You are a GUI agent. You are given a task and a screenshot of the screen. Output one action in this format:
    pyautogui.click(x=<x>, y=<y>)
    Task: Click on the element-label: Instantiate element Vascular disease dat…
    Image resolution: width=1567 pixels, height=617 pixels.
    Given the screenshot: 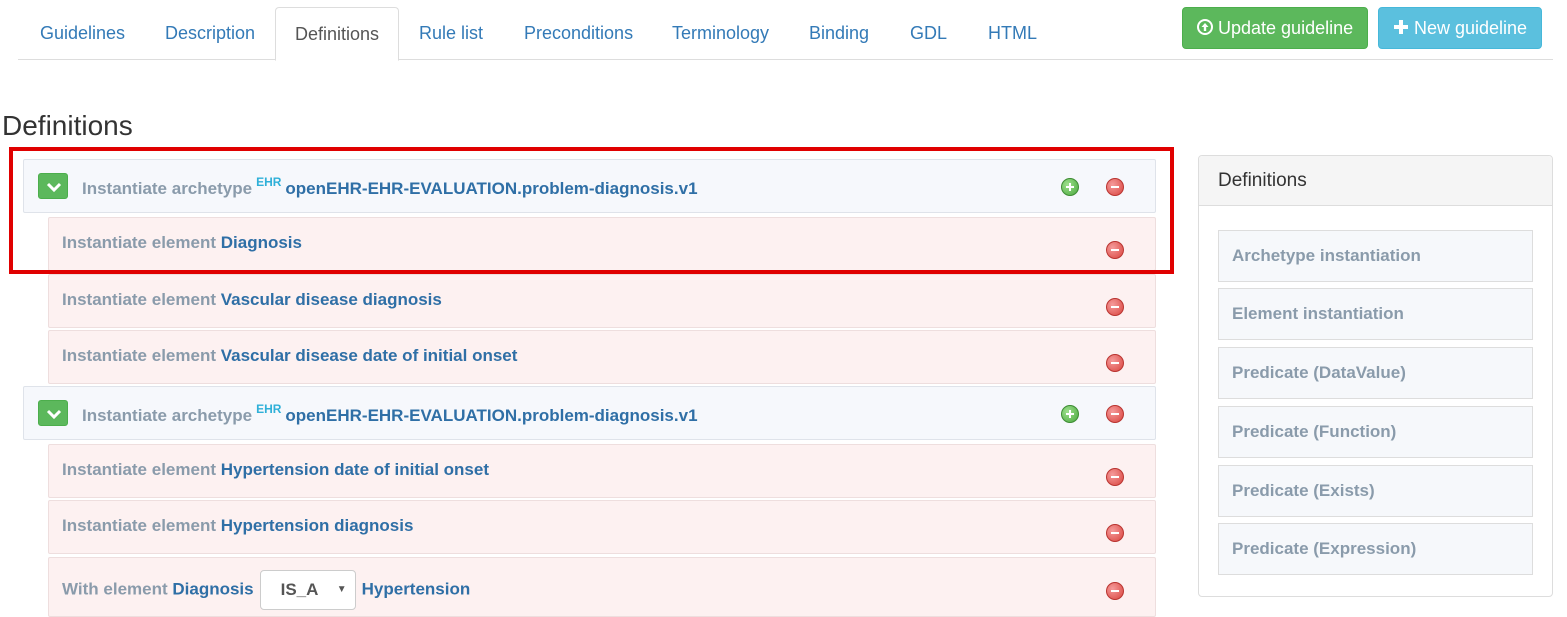 What is the action you would take?
    pyautogui.click(x=289, y=356)
    